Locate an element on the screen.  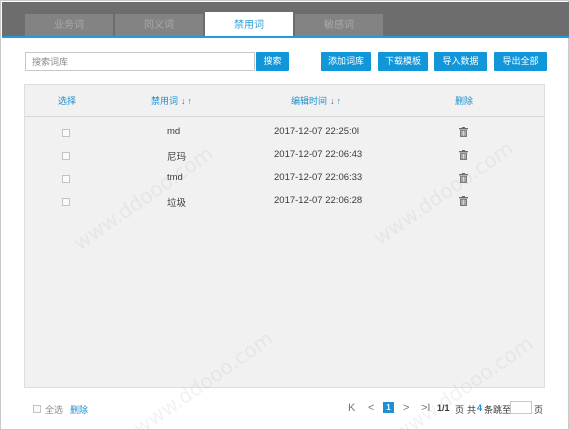
import-data-button: 导入数据 is located at coordinates (460, 61).